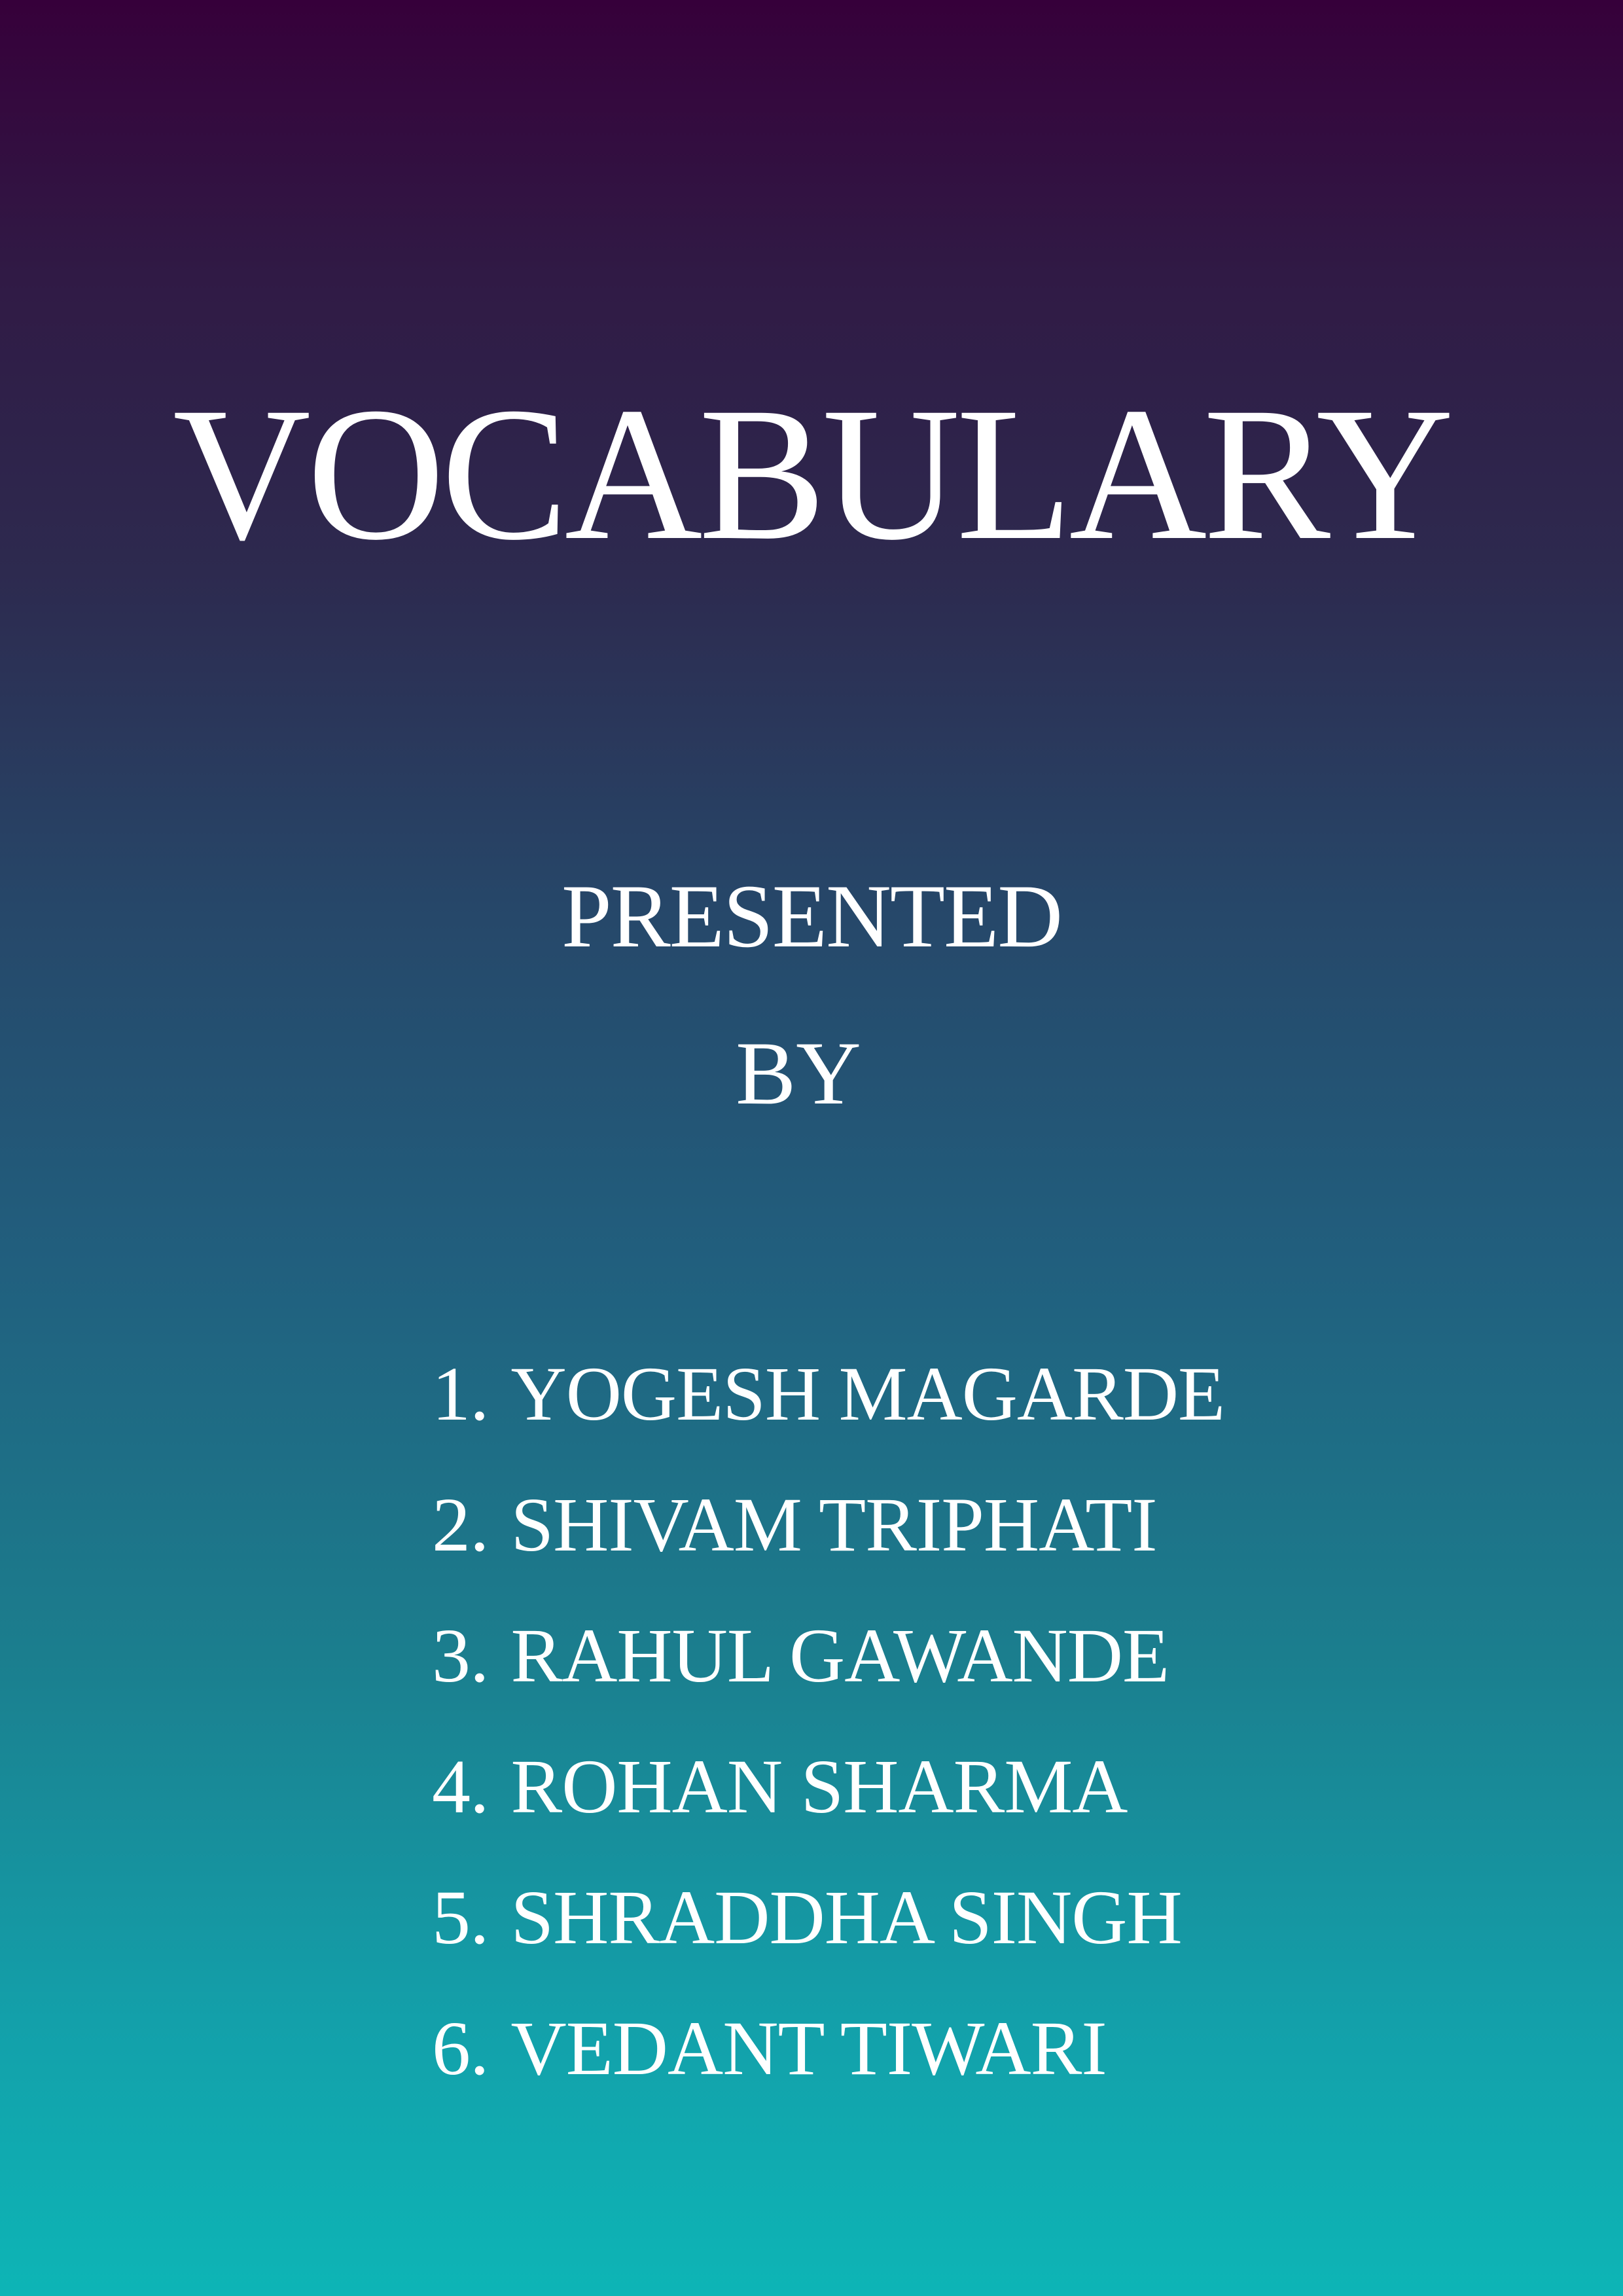  Describe the element at coordinates (798, 1073) in the screenshot. I see `by-label: BY` at that location.